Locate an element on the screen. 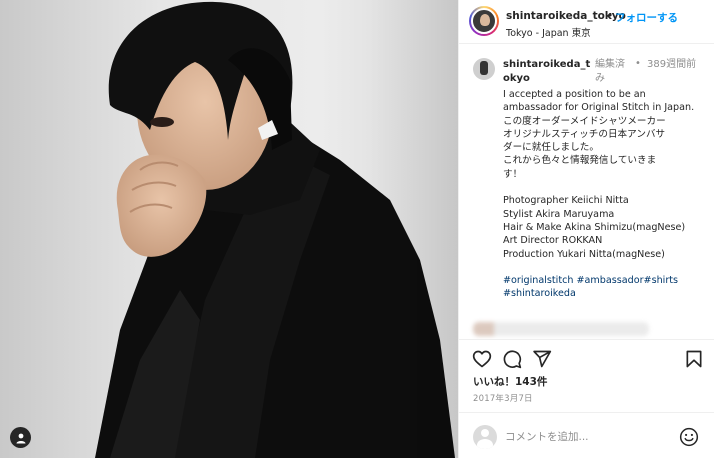 The width and height of the screenshot is (714, 458). bookmark-icon is located at coordinates (694, 359).